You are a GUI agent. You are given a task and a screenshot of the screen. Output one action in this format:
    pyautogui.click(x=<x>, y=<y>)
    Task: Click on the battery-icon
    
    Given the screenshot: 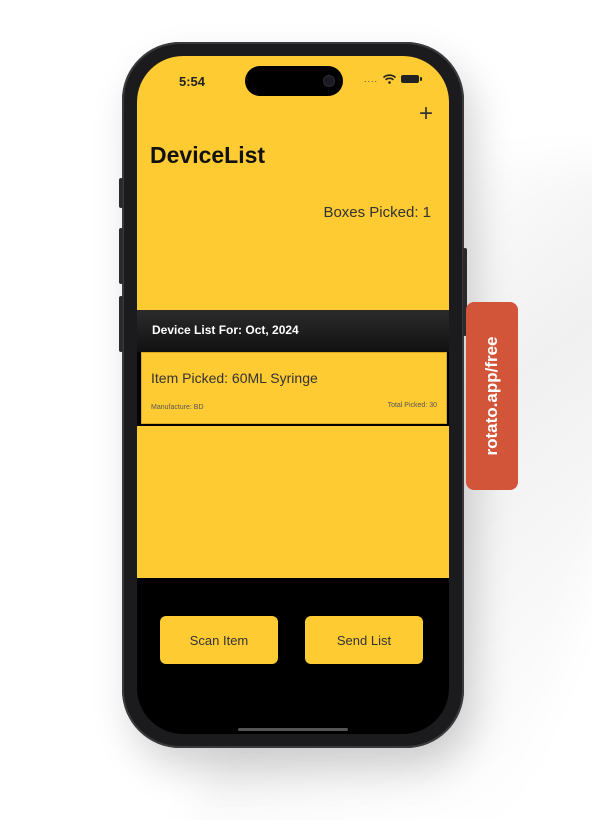 What is the action you would take?
    pyautogui.click(x=411, y=79)
    